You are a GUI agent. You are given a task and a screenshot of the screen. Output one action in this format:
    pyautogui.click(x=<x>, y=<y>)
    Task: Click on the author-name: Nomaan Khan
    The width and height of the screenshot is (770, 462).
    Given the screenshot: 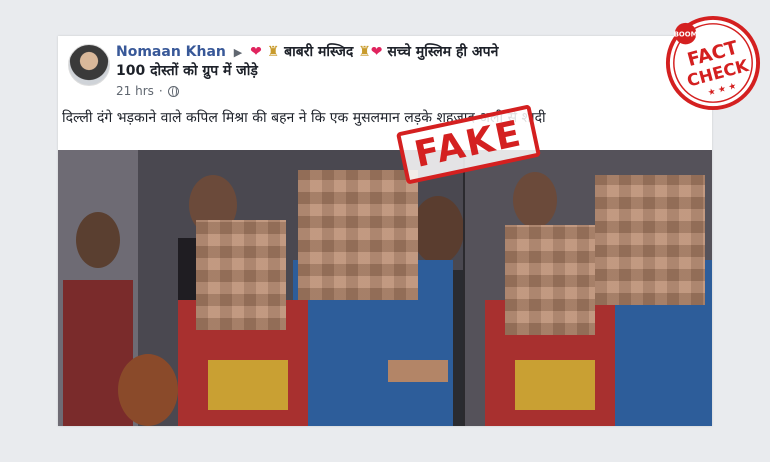 What is the action you would take?
    pyautogui.click(x=171, y=52)
    